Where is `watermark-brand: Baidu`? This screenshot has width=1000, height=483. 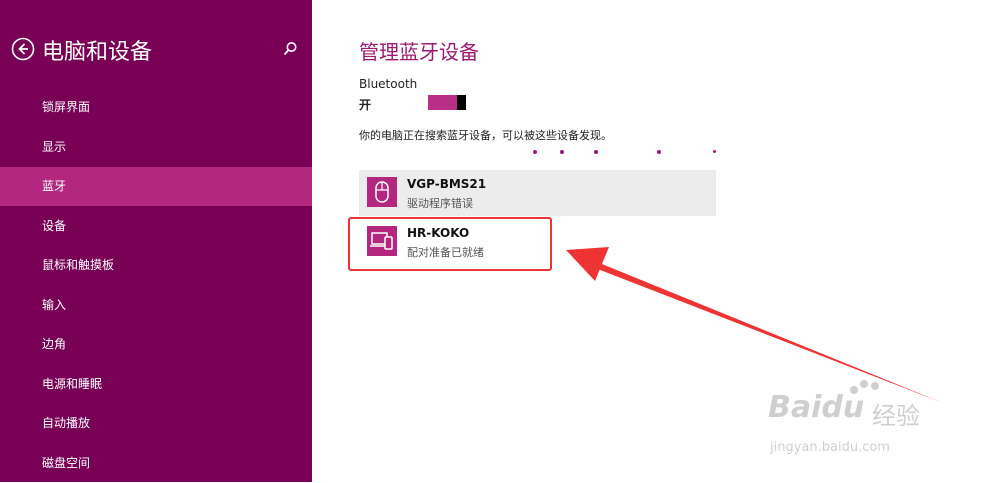 watermark-brand: Baidu is located at coordinates (816, 407).